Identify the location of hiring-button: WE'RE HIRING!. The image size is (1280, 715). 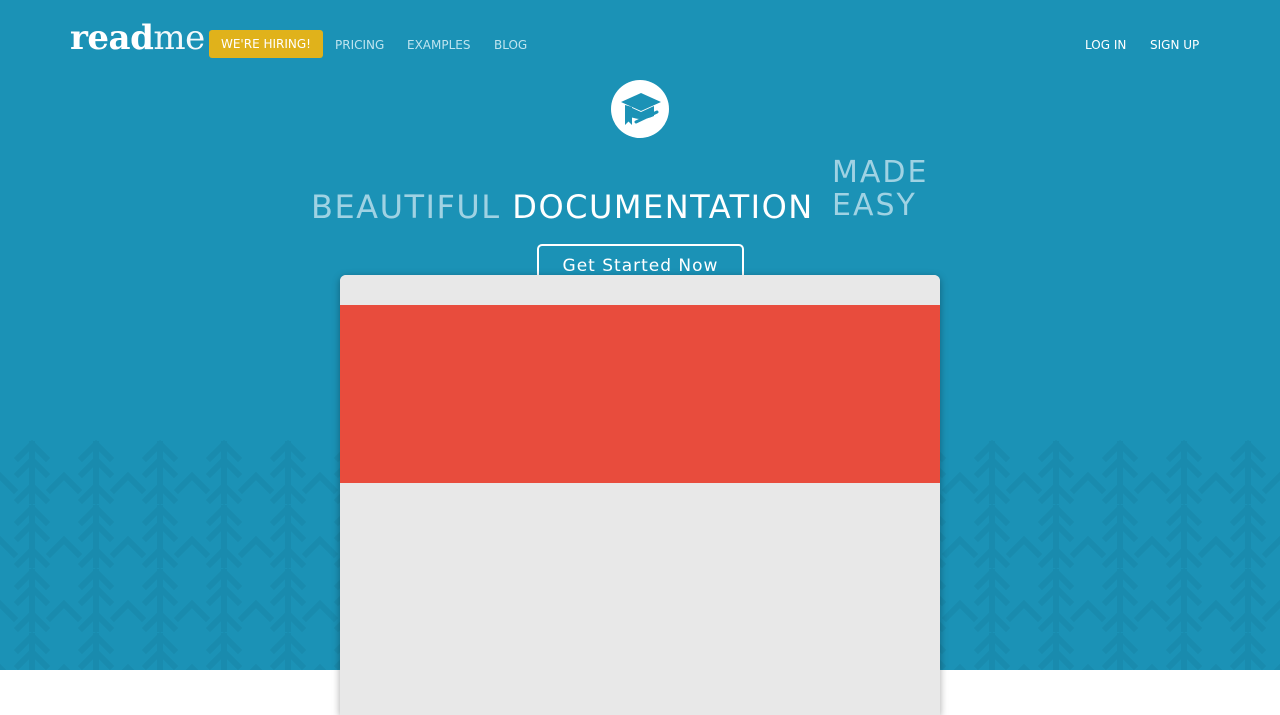
(266, 44).